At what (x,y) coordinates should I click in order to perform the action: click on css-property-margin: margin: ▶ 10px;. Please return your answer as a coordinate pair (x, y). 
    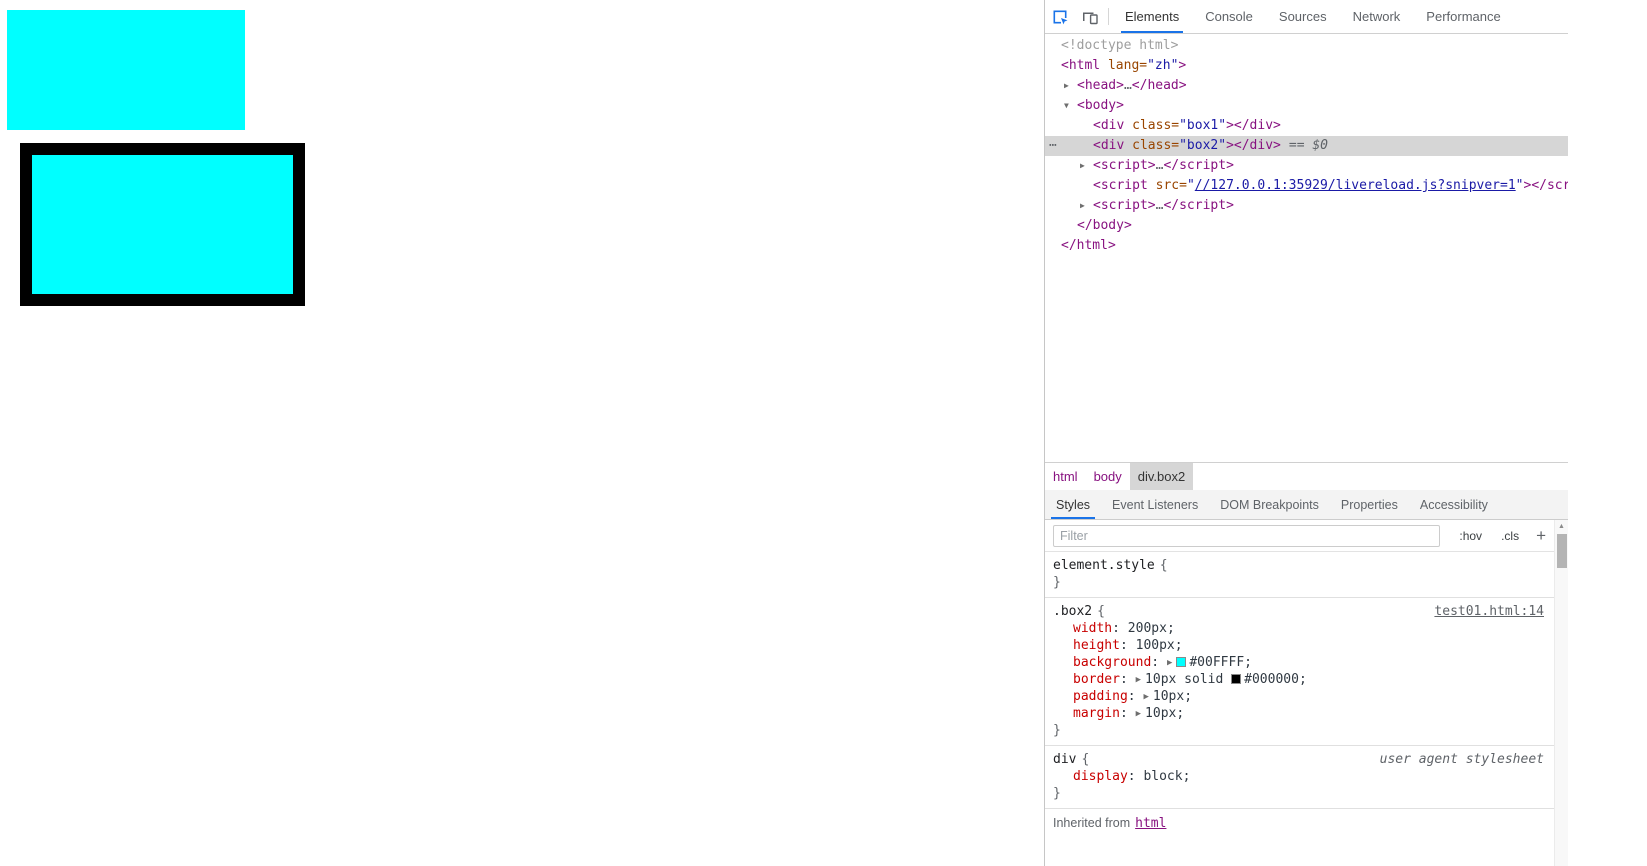
    Looking at the image, I should click on (1298, 713).